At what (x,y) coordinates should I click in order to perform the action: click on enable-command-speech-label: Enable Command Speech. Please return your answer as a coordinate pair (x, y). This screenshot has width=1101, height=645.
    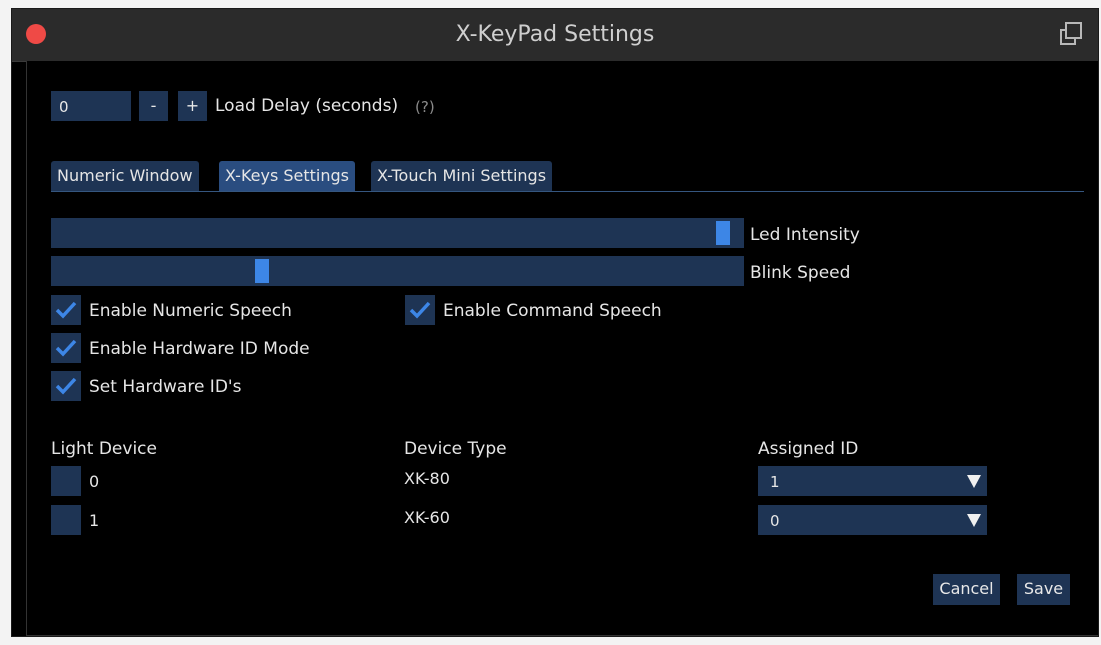
    Looking at the image, I should click on (552, 311).